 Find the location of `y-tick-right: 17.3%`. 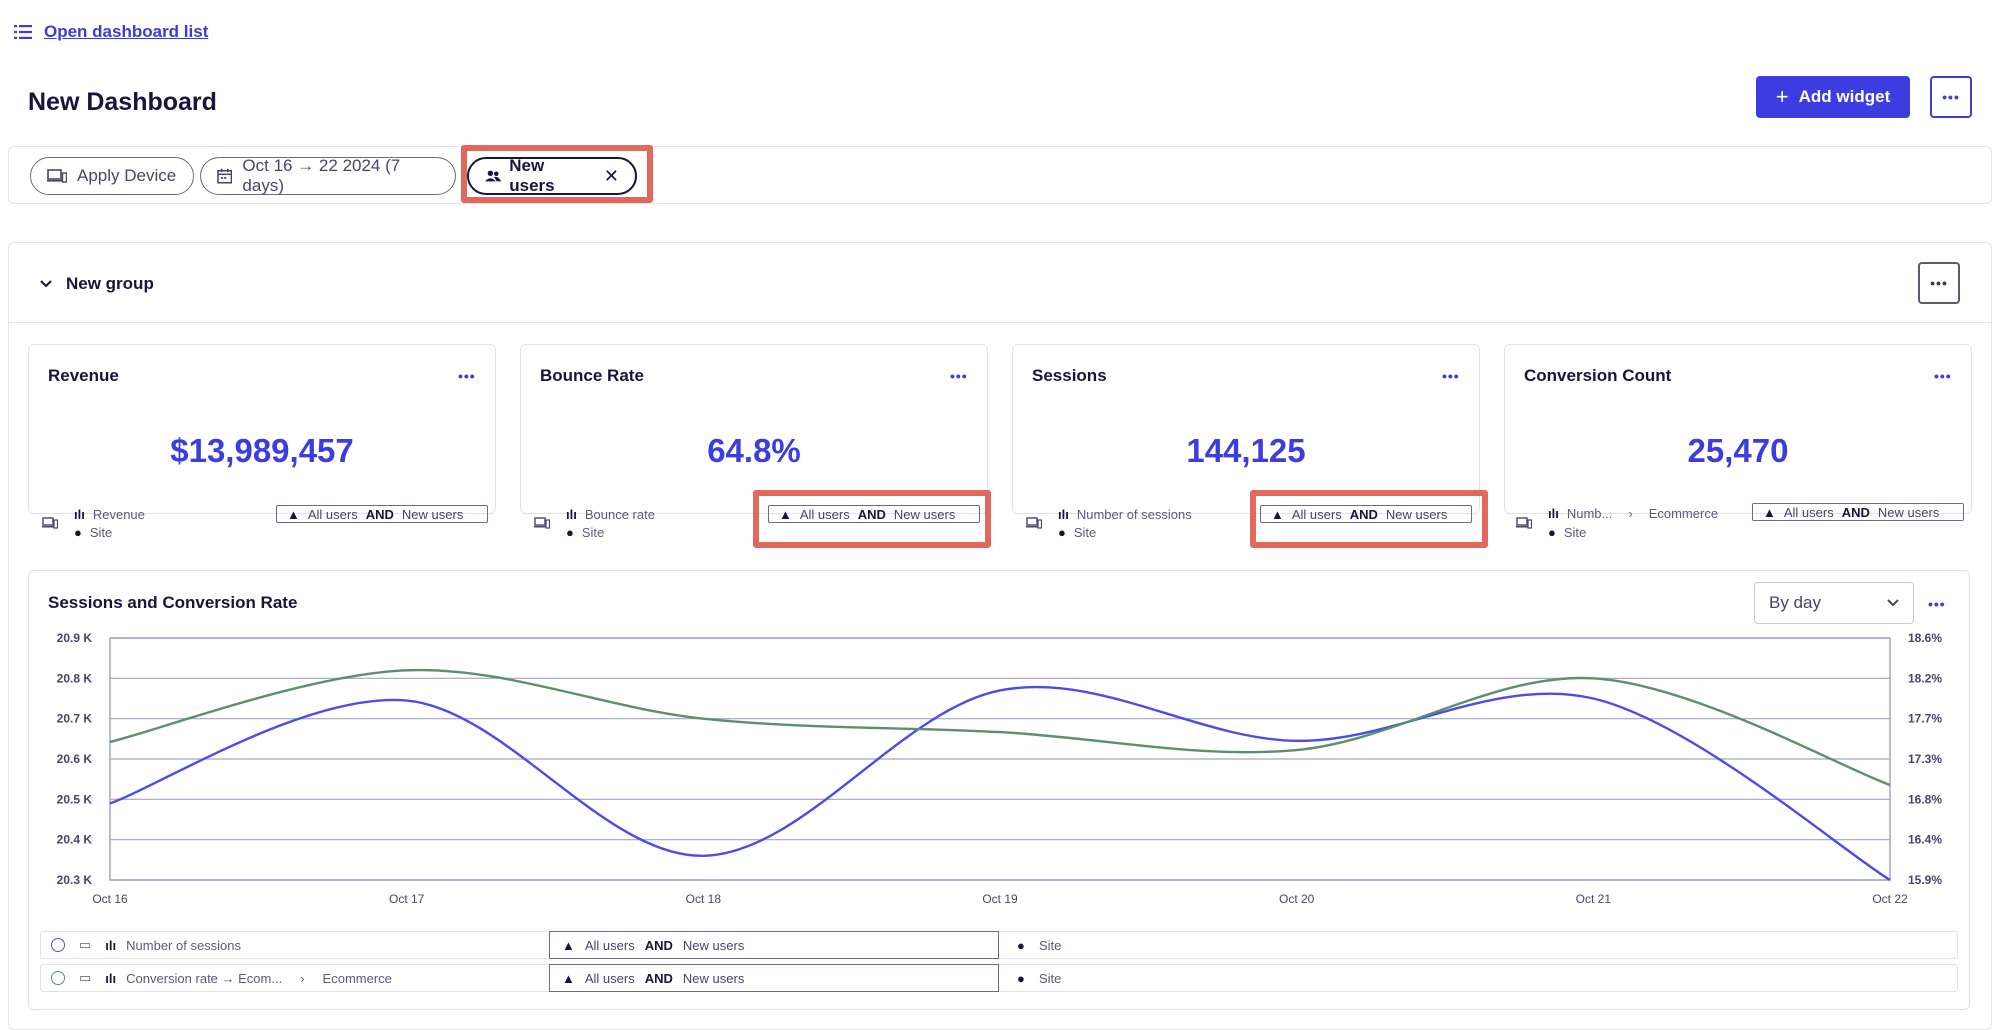

y-tick-right: 17.3% is located at coordinates (1925, 759).